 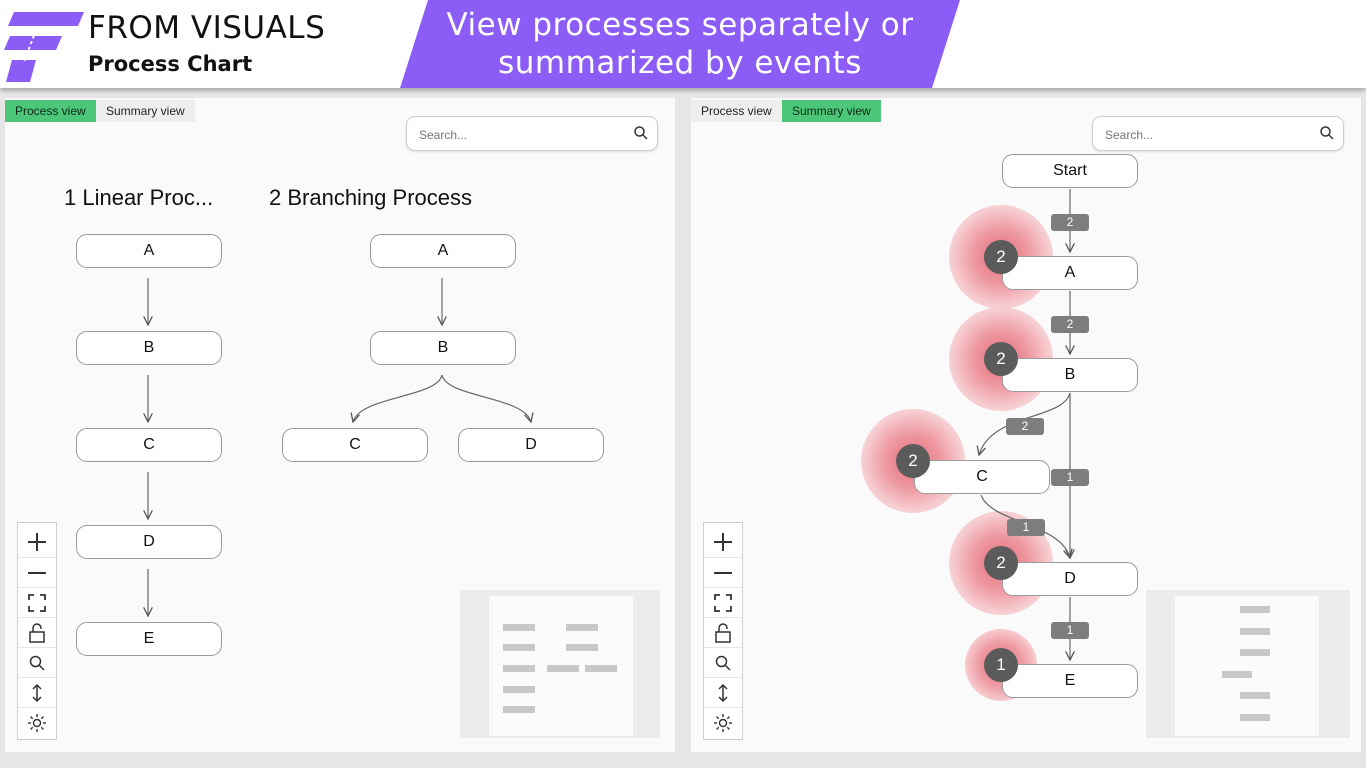 What do you see at coordinates (531, 445) in the screenshot?
I see `node-branch-d: D` at bounding box center [531, 445].